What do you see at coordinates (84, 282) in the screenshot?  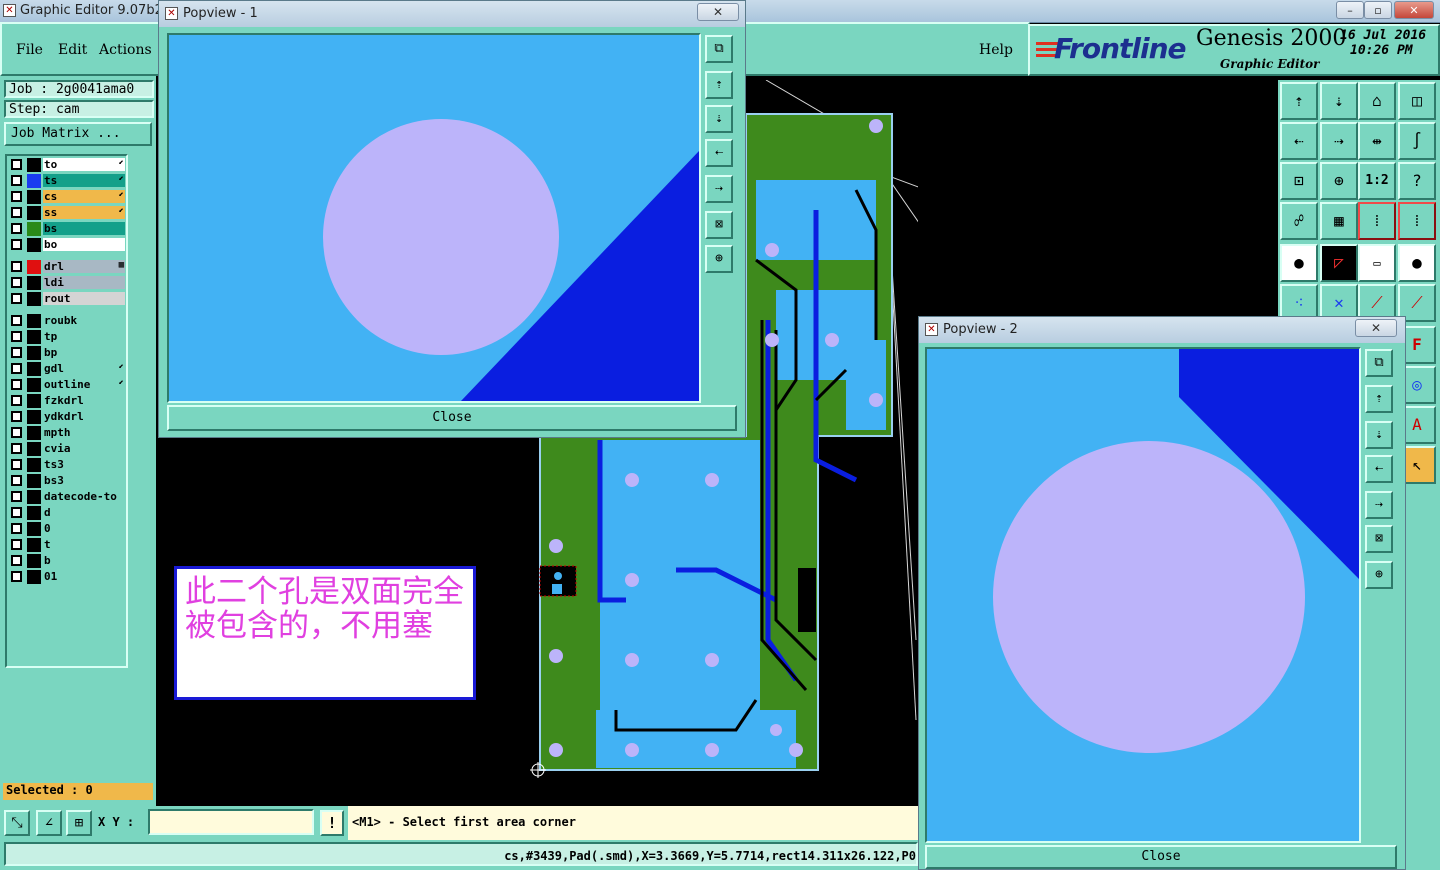 I see `layer-name: ldi` at bounding box center [84, 282].